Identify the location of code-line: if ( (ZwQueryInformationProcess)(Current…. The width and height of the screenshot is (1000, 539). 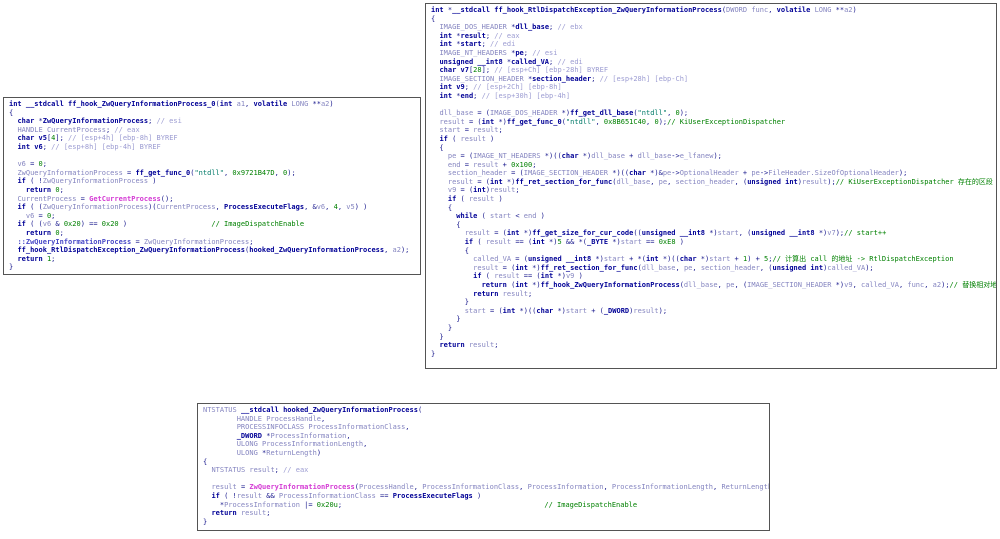
(192, 207).